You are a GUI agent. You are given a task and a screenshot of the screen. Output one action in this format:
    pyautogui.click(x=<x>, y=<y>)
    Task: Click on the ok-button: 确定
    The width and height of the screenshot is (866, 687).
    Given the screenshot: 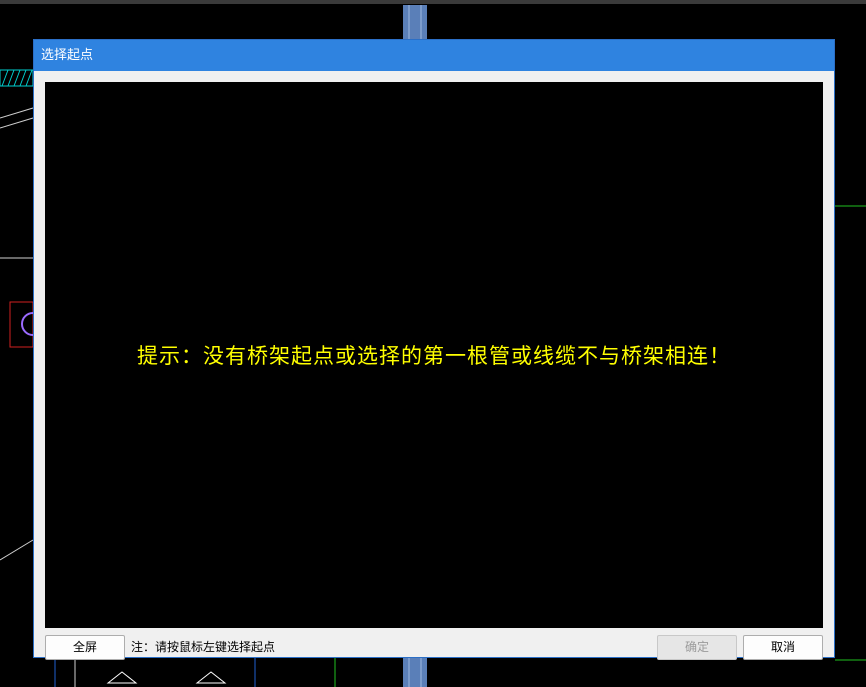 What is the action you would take?
    pyautogui.click(x=697, y=647)
    